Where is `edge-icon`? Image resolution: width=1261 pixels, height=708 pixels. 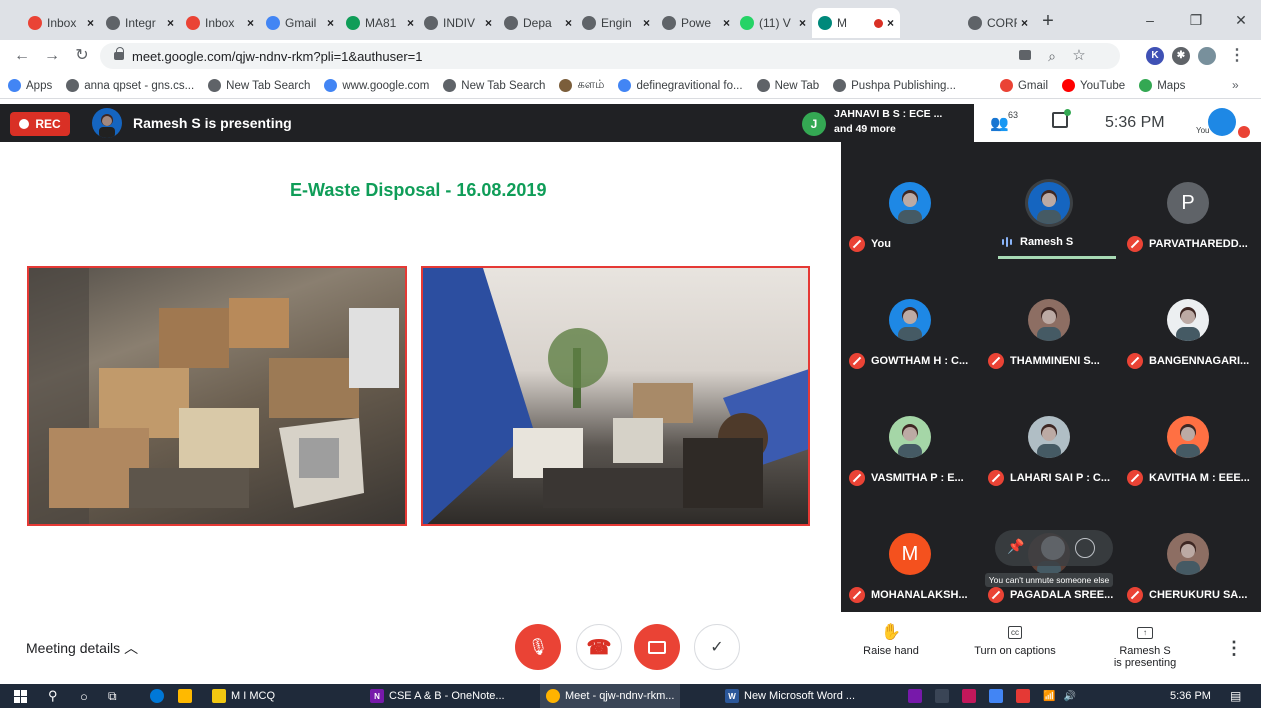 edge-icon is located at coordinates (159, 696).